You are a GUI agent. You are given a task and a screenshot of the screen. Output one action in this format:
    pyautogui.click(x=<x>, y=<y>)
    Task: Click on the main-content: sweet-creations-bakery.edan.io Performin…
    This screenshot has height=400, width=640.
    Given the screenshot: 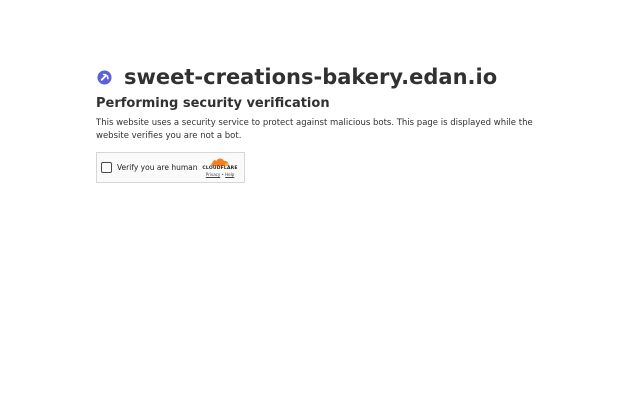 What is the action you would take?
    pyautogui.click(x=326, y=102)
    